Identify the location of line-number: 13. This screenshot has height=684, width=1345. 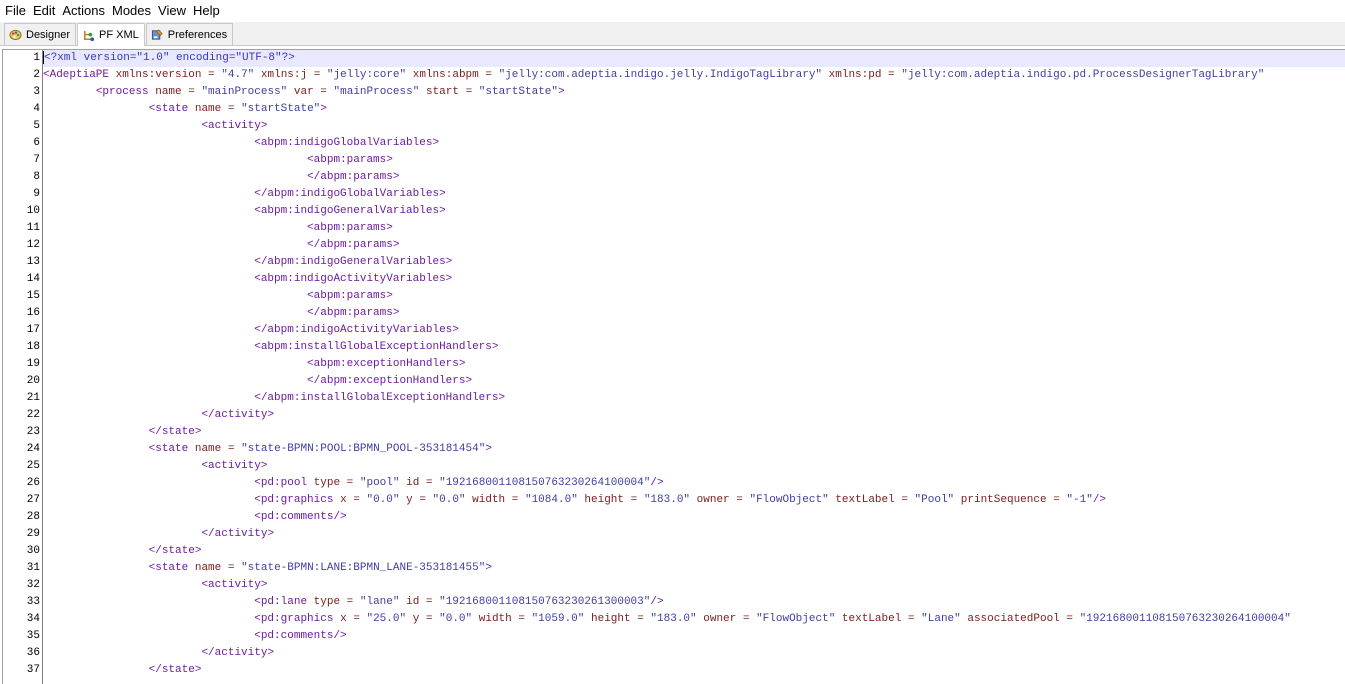
(33, 262).